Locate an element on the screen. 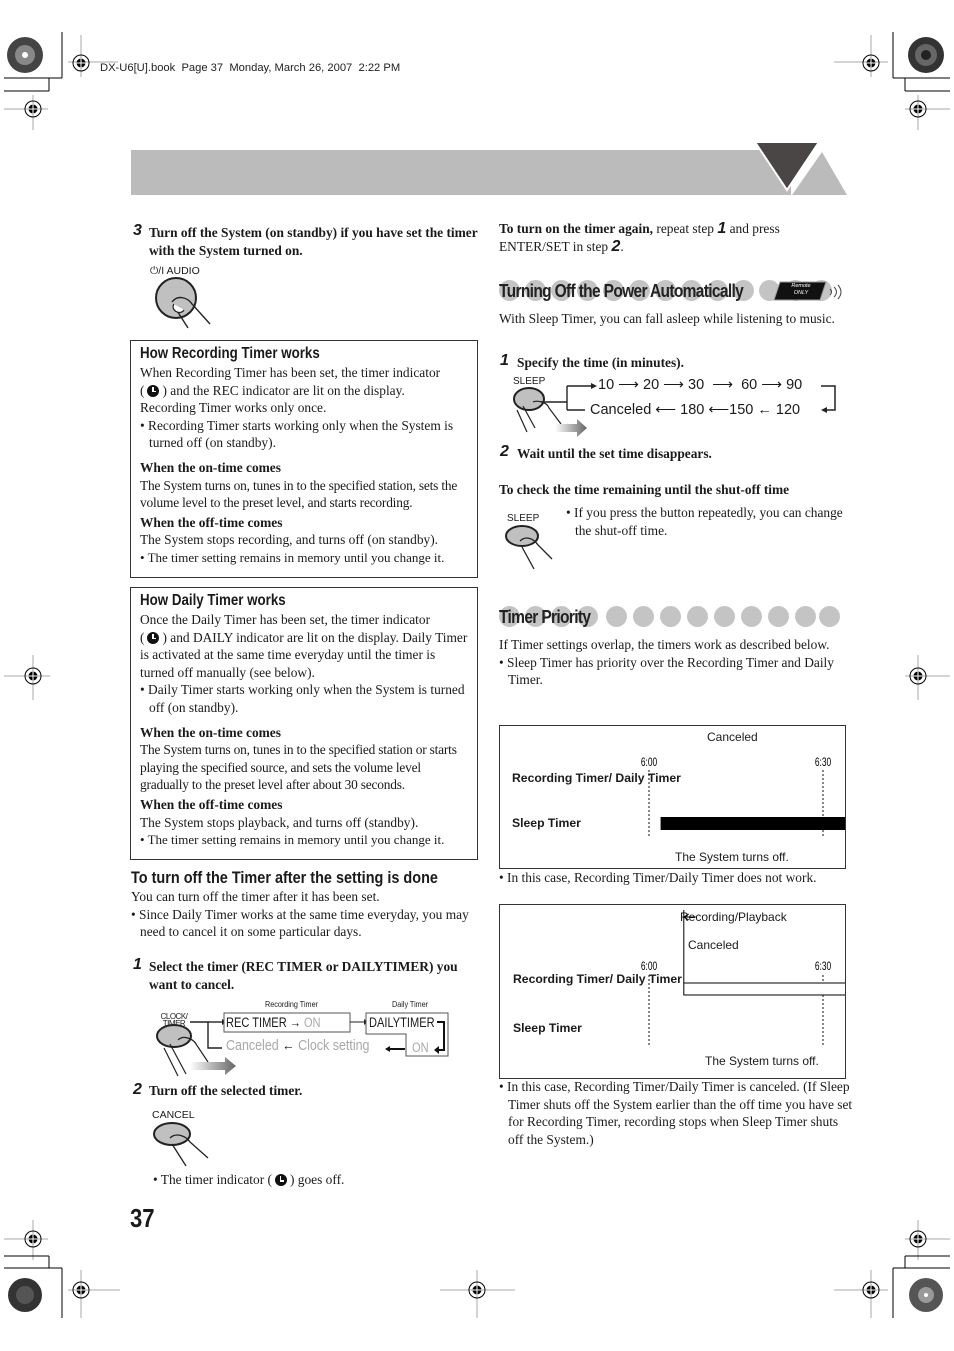 Image resolution: width=954 pixels, height=1351 pixels. cancel-button is located at coordinates (185, 1145).